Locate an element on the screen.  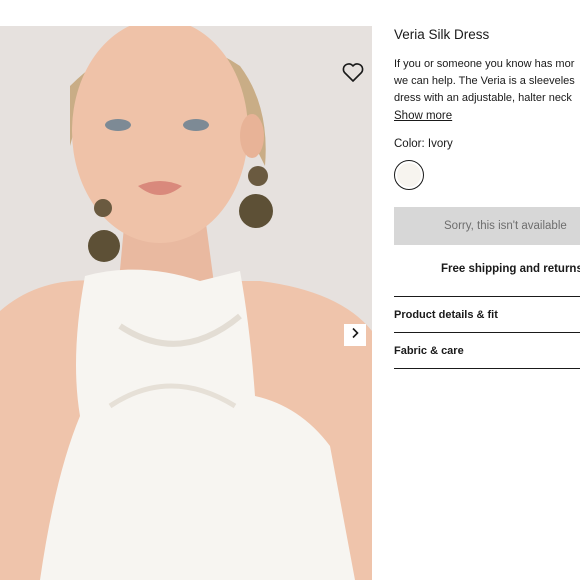
next-image-button is located at coordinates (355, 335).